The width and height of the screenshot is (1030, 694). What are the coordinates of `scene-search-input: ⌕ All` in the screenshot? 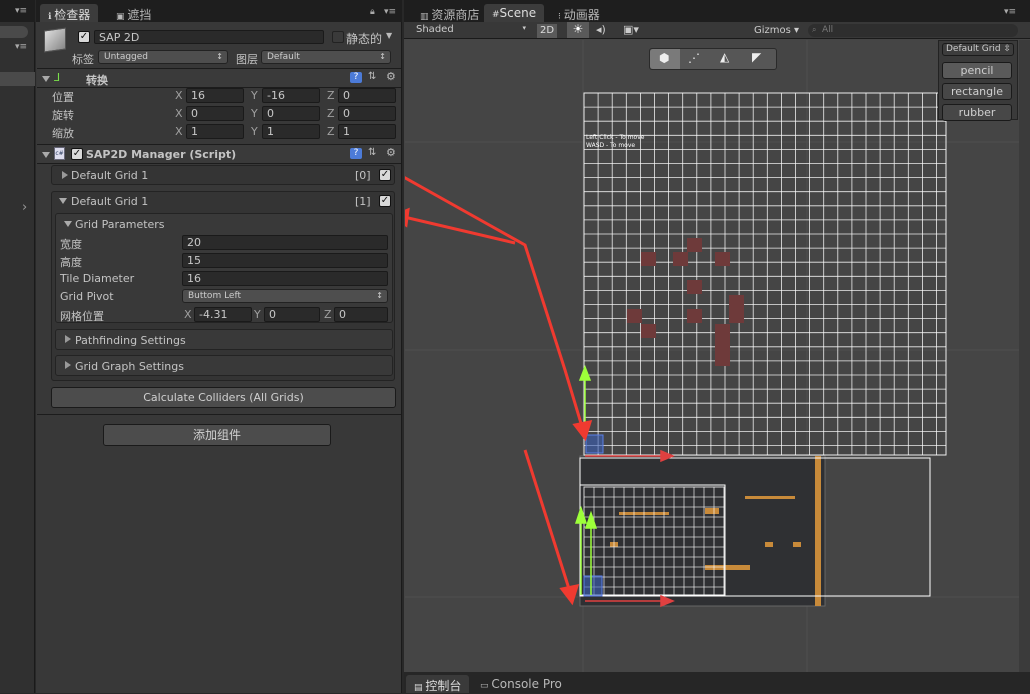 It's located at (913, 30).